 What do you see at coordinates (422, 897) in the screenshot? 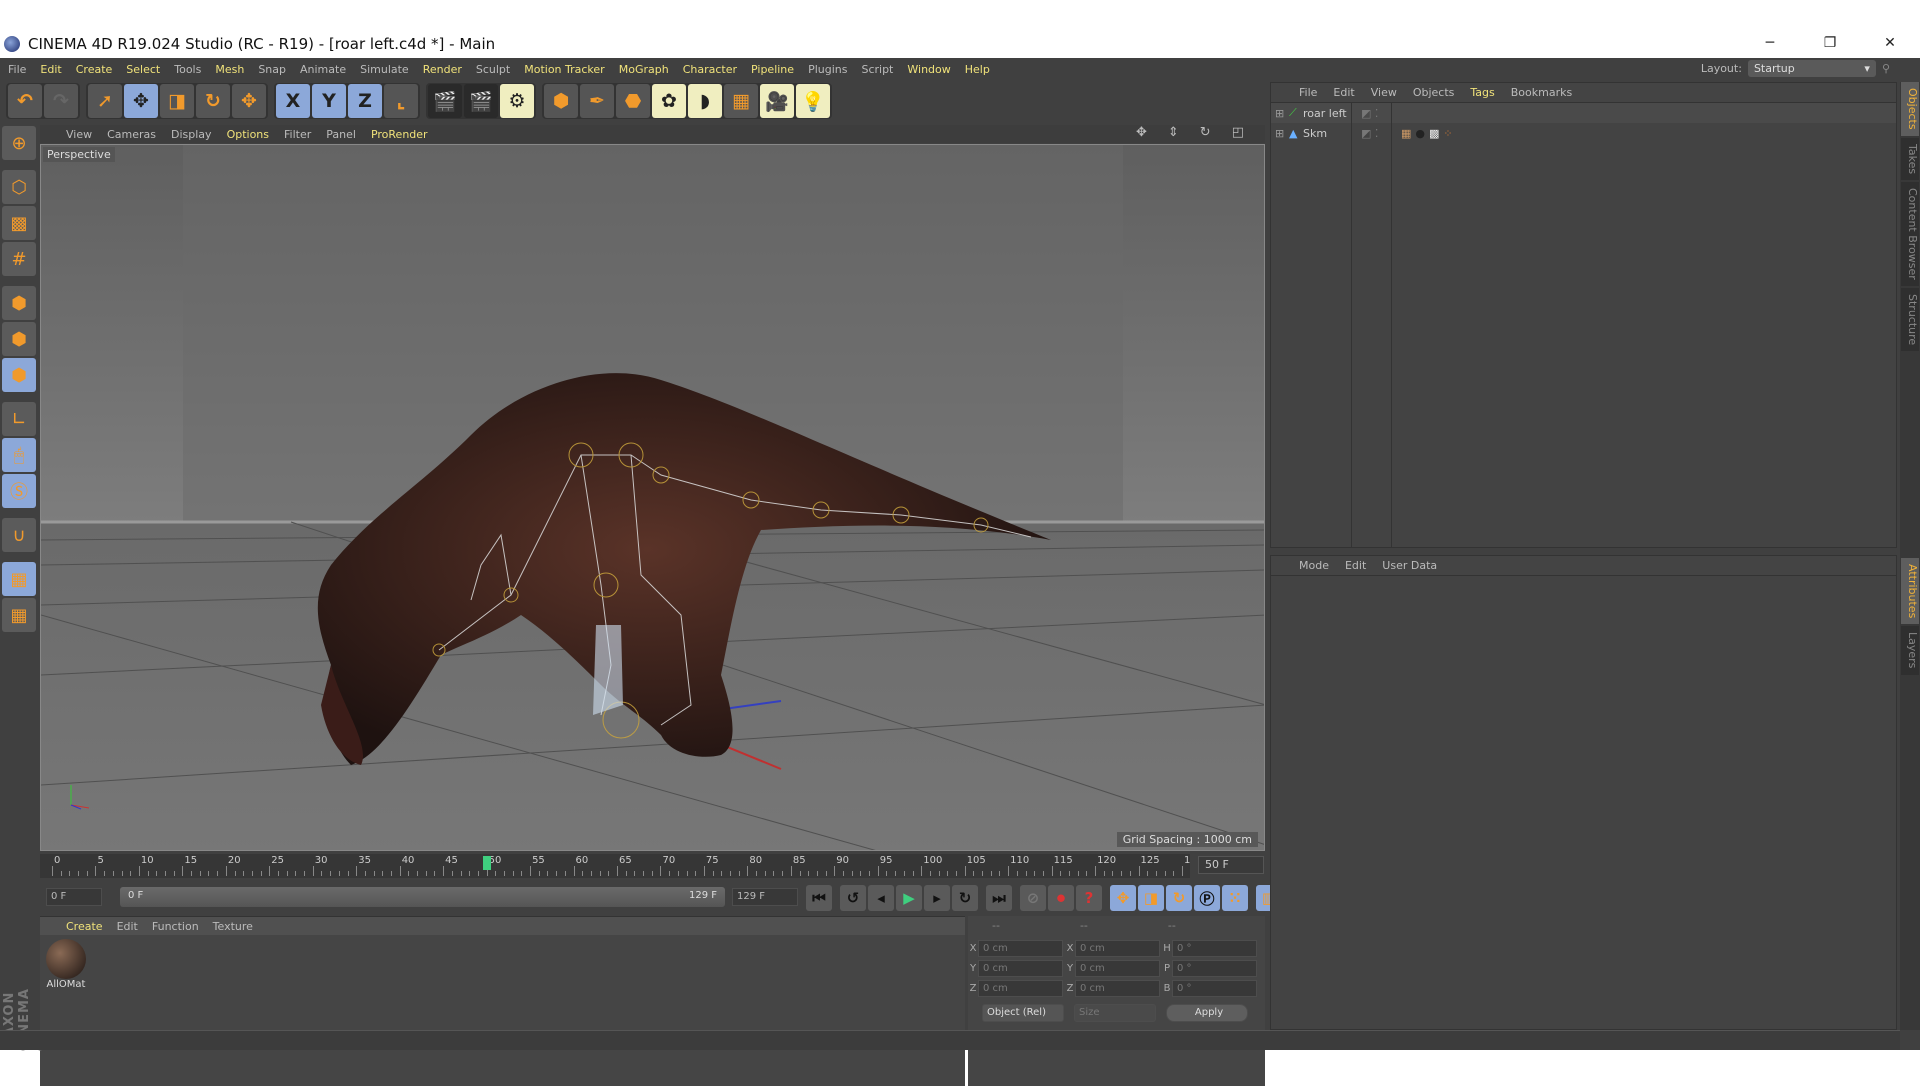
I see `frame-range-slider: 0 F 129 F` at bounding box center [422, 897].